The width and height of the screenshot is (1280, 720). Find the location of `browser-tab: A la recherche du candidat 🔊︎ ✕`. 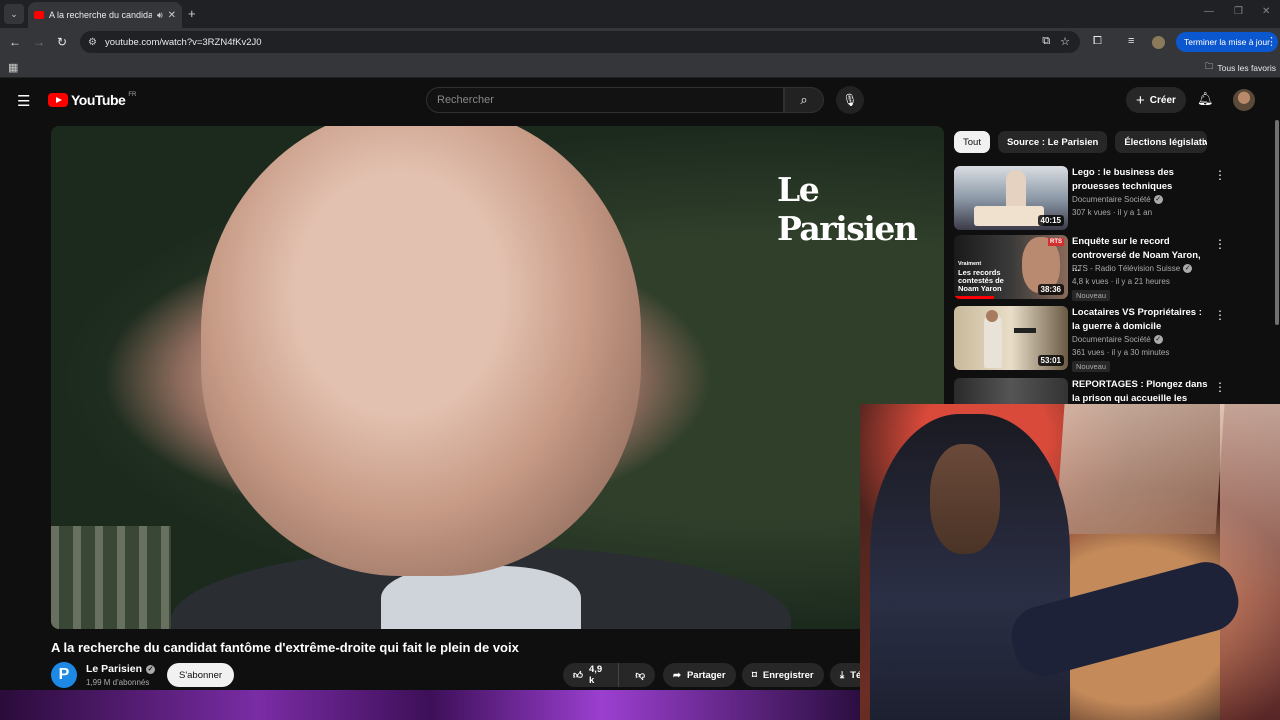

browser-tab: A la recherche du candidat 🔊︎ ✕ is located at coordinates (105, 15).